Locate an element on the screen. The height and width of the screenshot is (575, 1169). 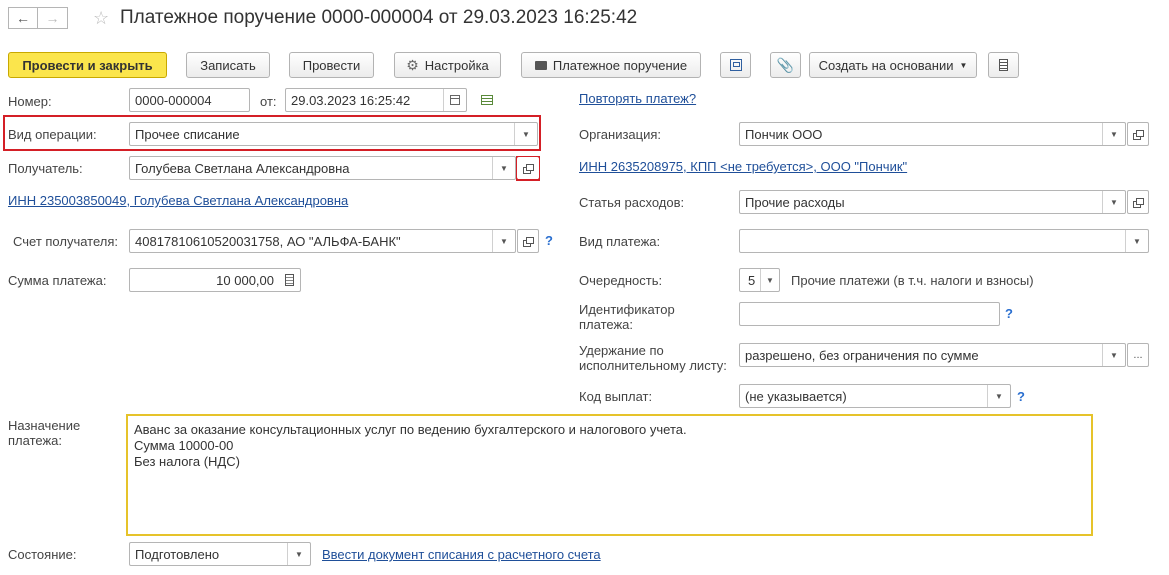
calendar-icon is located at coordinates (455, 100).